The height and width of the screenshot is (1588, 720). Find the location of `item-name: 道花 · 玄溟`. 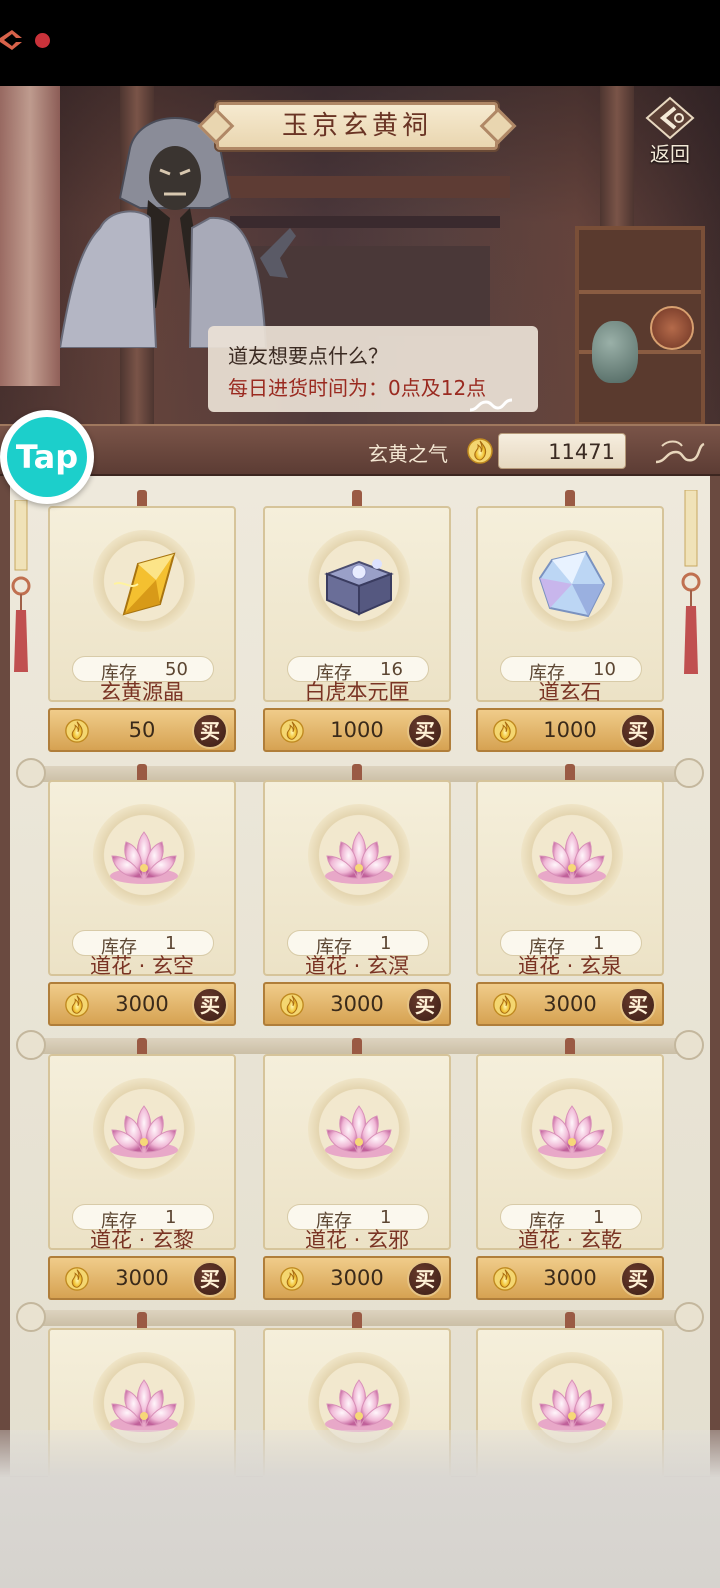

item-name: 道花 · 玄溟 is located at coordinates (357, 966).